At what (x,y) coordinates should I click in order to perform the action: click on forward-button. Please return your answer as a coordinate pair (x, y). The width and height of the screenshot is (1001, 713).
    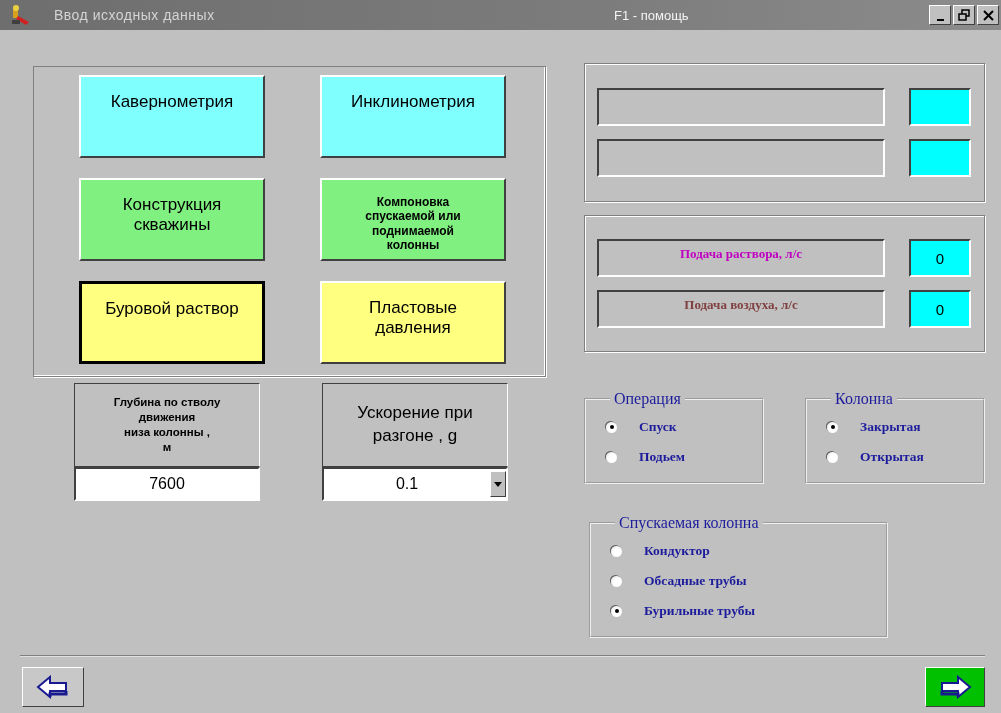
    Looking at the image, I should click on (955, 687).